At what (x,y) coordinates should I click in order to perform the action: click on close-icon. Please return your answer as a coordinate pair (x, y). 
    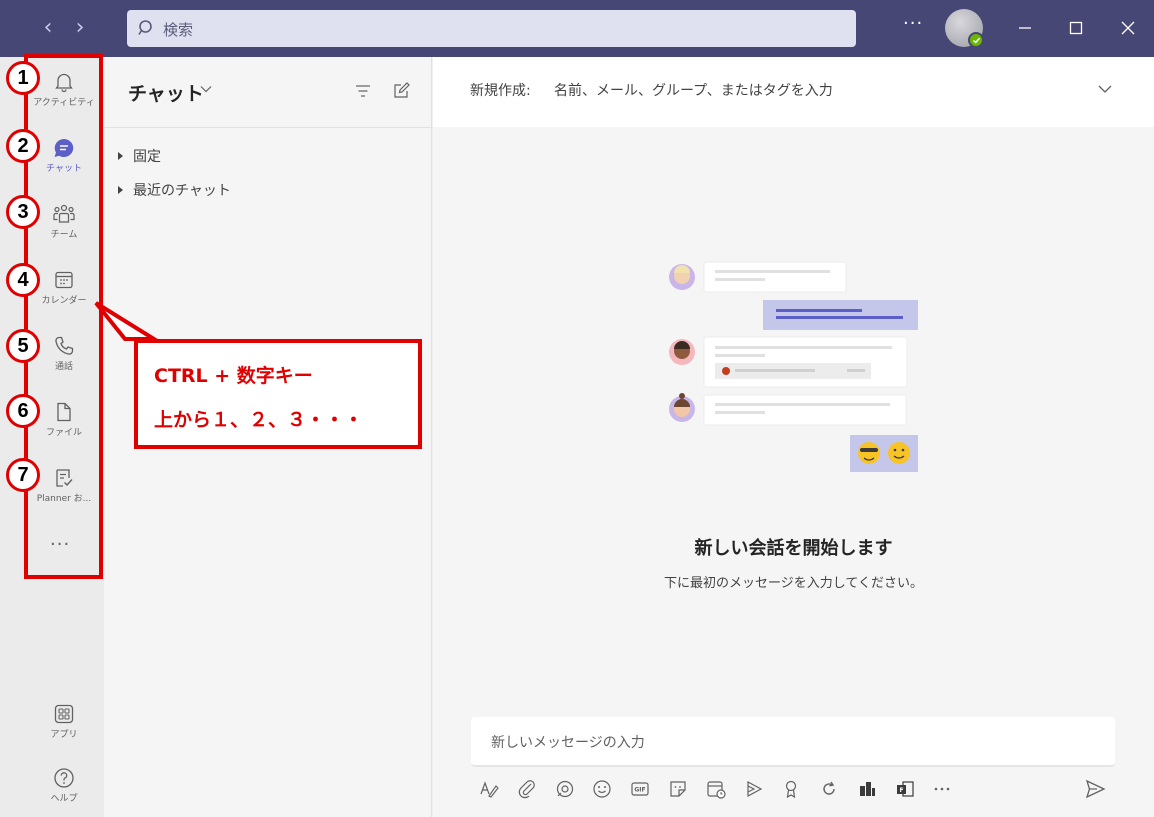
    Looking at the image, I should click on (1128, 28).